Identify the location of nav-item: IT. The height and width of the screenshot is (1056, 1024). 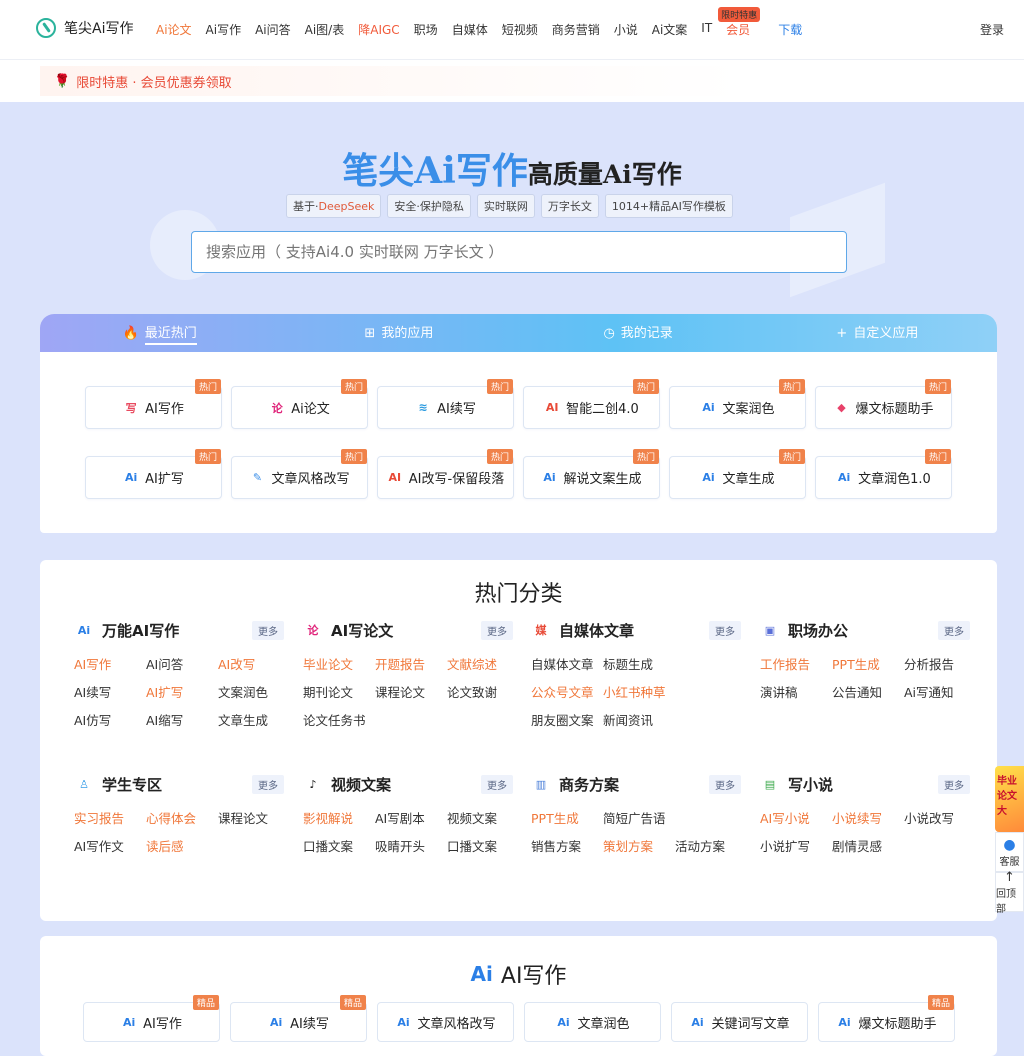
(706, 29).